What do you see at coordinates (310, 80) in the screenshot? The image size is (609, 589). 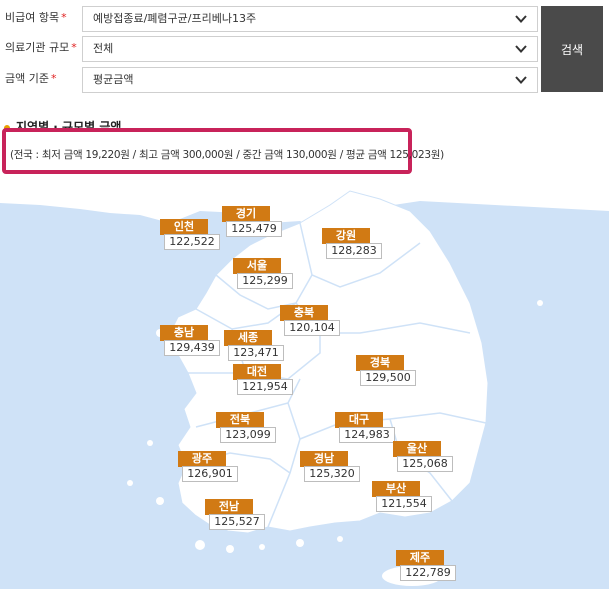 I see `basis-select: 평균금액` at bounding box center [310, 80].